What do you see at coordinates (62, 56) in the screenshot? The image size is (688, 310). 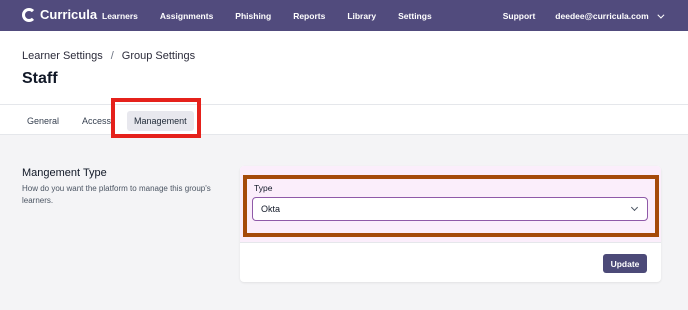 I see `breadcrumb-learner-settings: Learner Settings` at bounding box center [62, 56].